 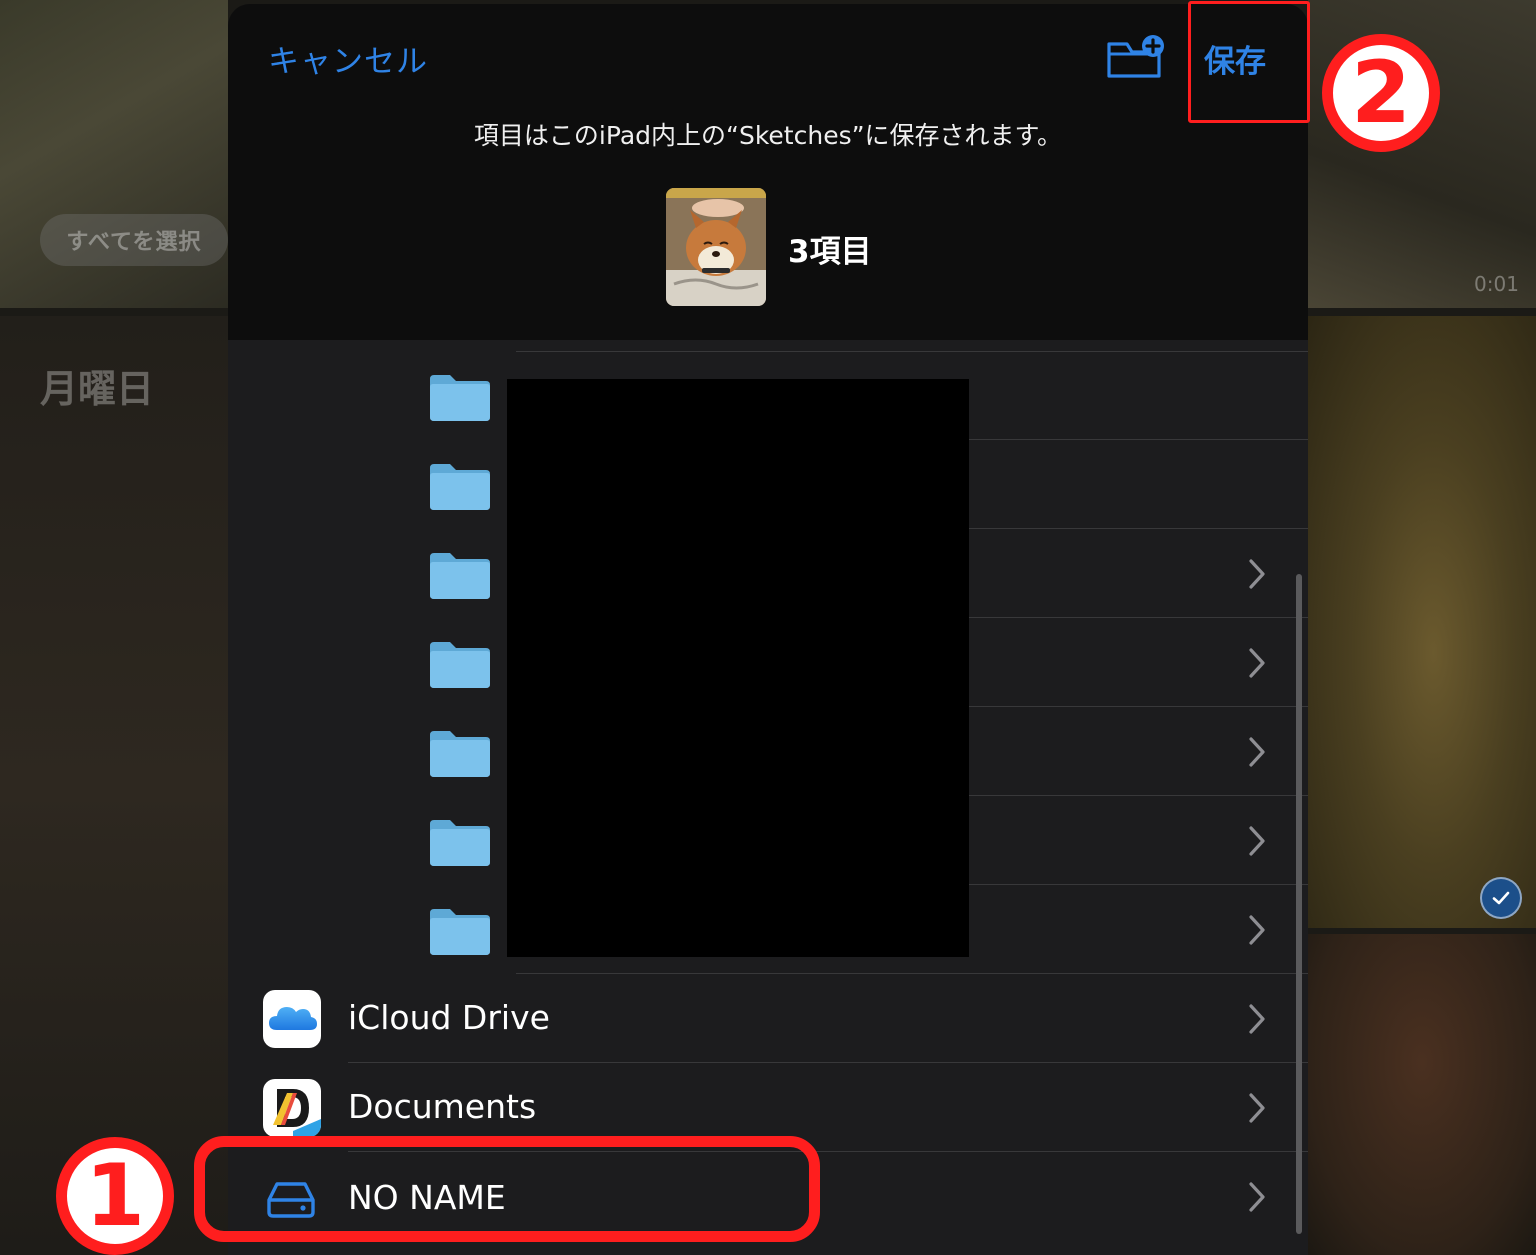 What do you see at coordinates (716, 247) in the screenshot?
I see `item-thumbnail` at bounding box center [716, 247].